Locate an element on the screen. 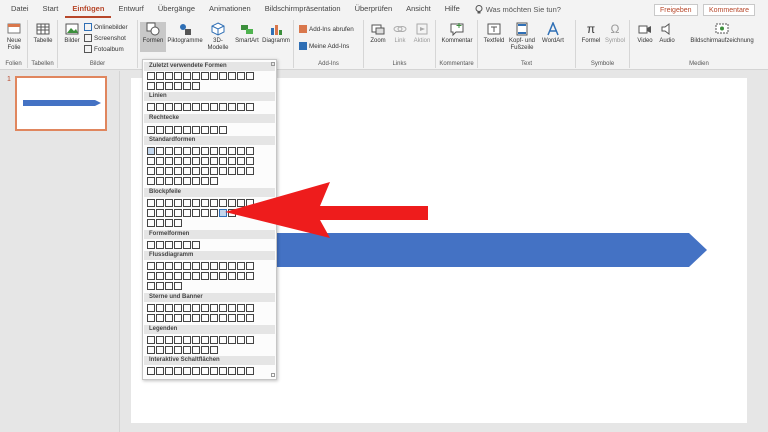 This screenshot has height=432, width=768. link-icon is located at coordinates (400, 29).